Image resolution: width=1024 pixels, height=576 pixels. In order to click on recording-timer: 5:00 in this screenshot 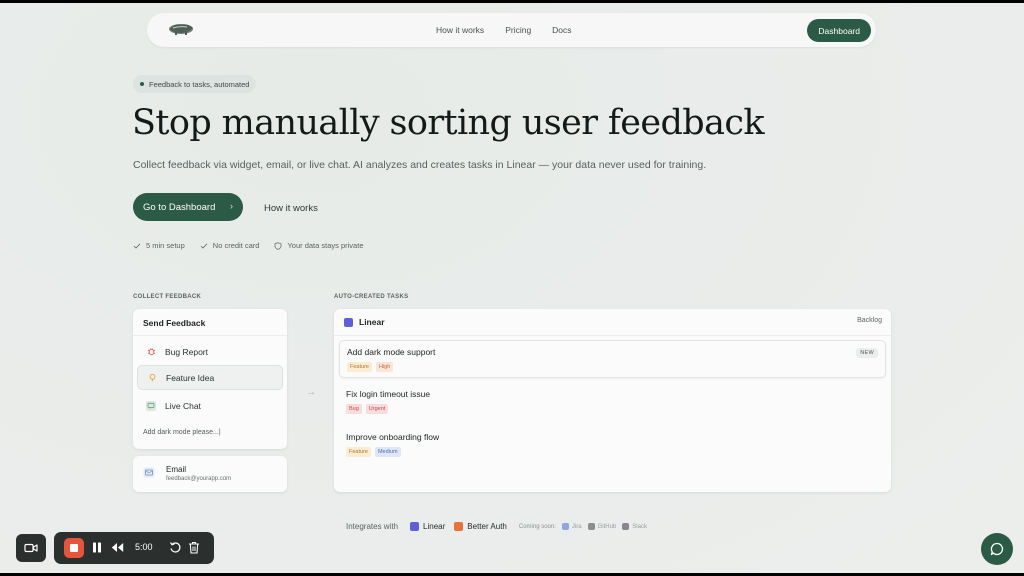, I will do `click(144, 547)`.